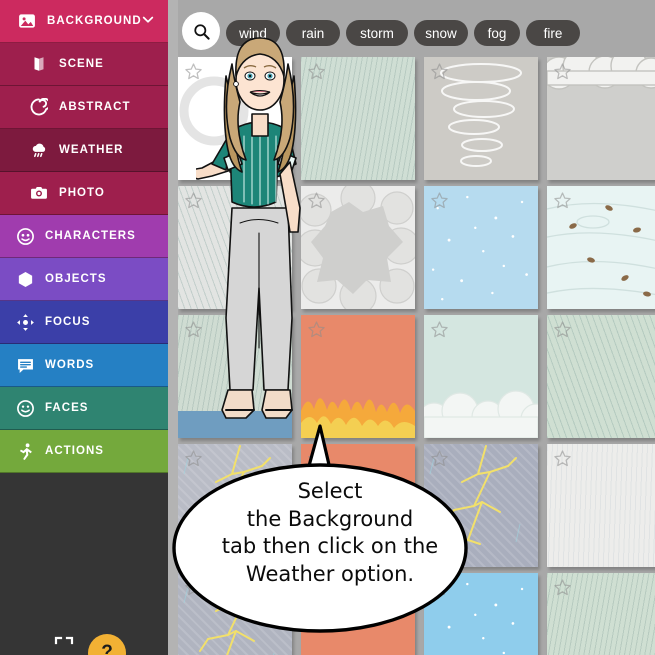 The height and width of the screenshot is (655, 655). I want to click on smiley-icon, so click(25, 408).